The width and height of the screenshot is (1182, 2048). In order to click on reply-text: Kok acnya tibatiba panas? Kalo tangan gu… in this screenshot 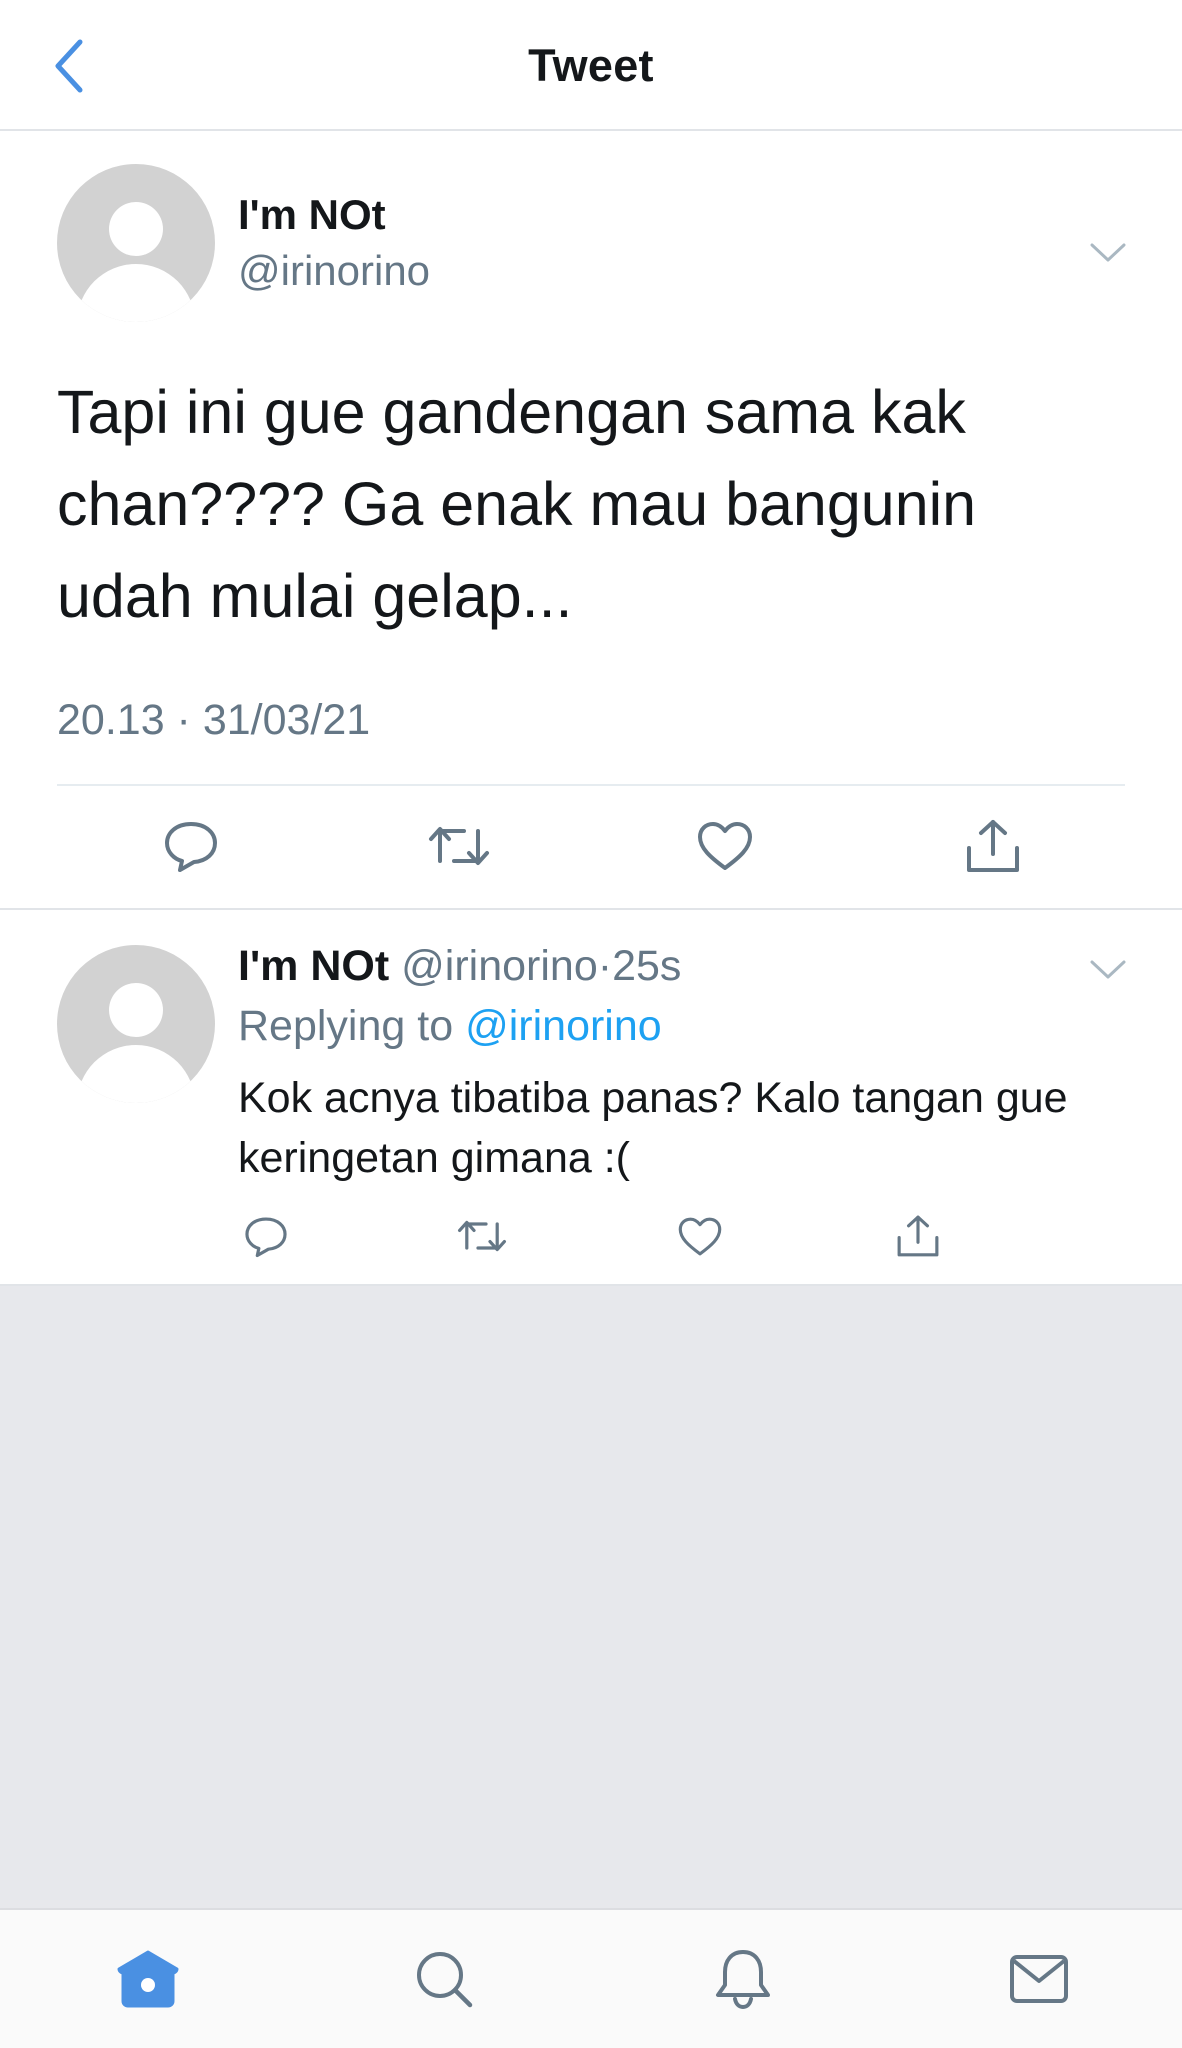, I will do `click(653, 1128)`.